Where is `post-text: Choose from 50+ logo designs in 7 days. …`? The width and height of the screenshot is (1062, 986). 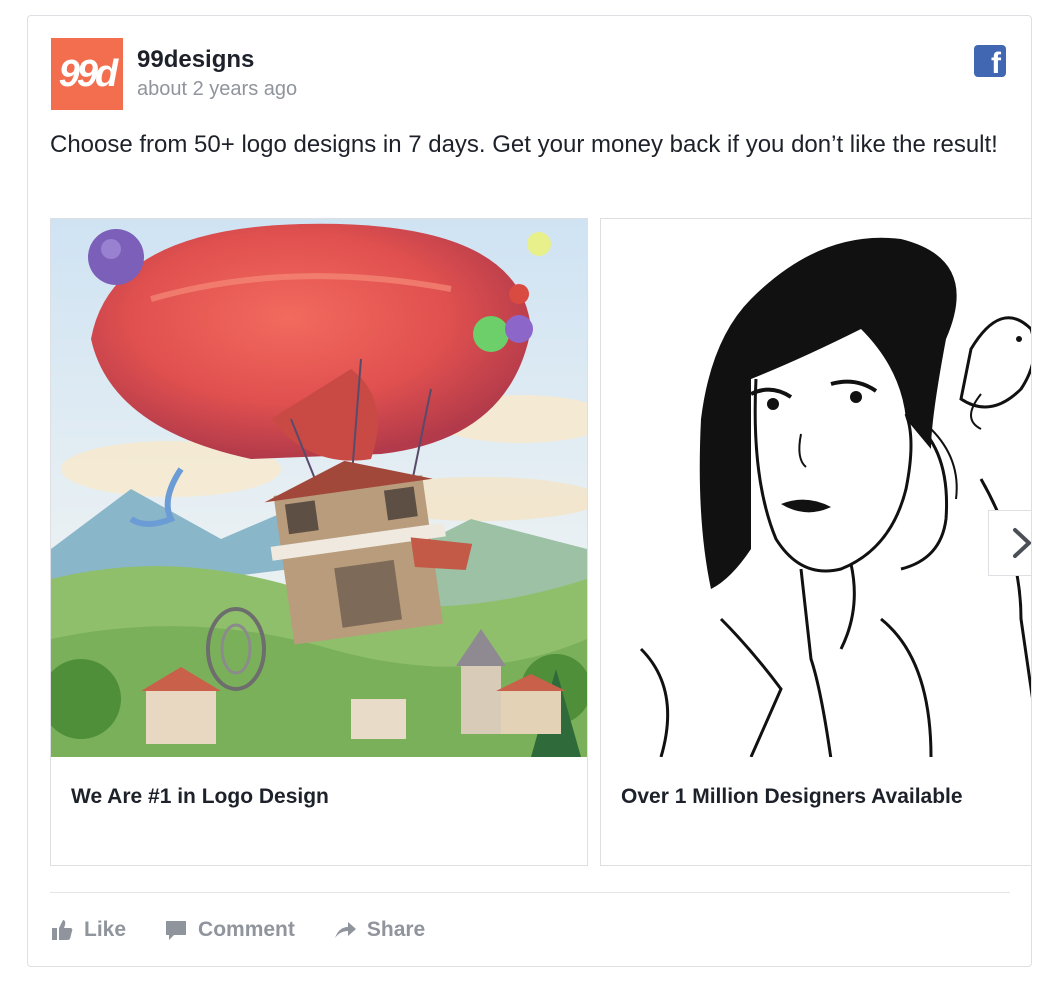
post-text: Choose from 50+ logo designs in 7 days. … is located at coordinates (524, 144).